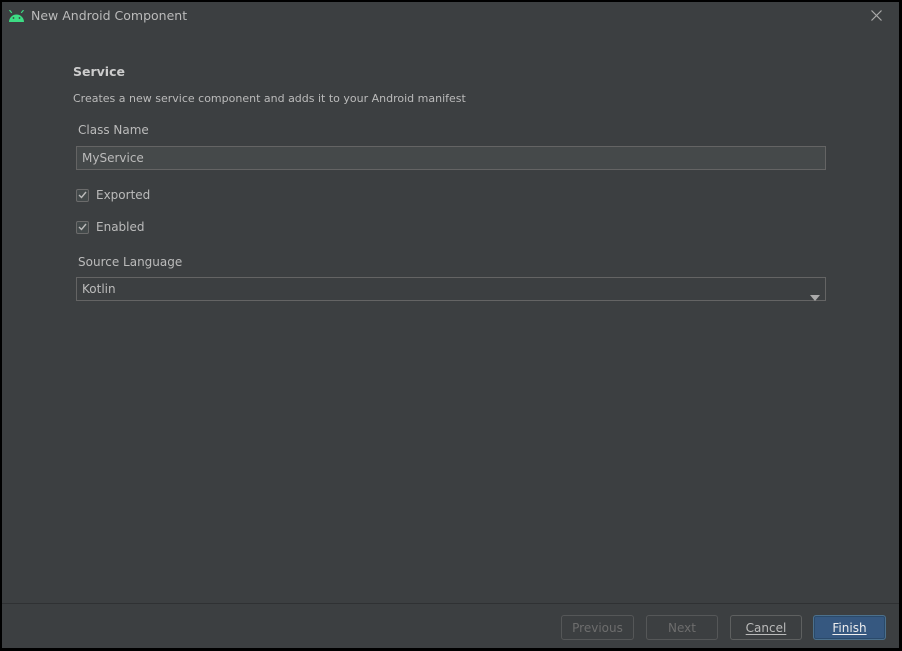 The image size is (902, 651). Describe the element at coordinates (16, 15) in the screenshot. I see `android-icon` at that location.